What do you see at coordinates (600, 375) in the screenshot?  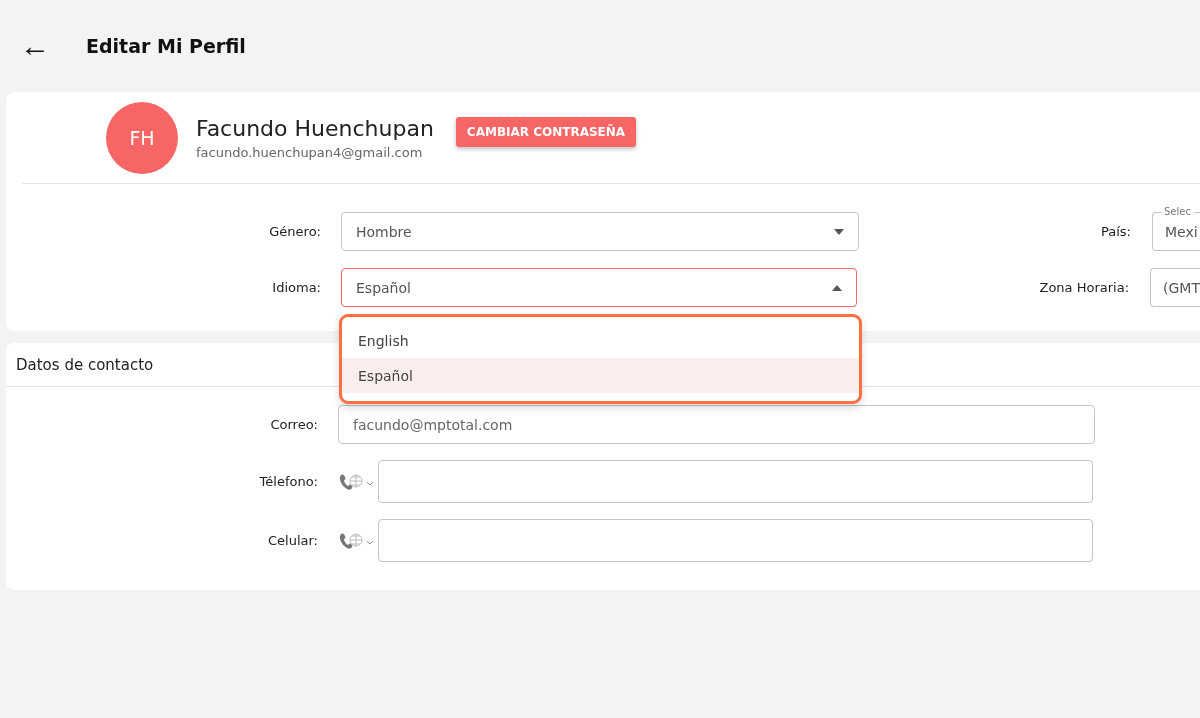 I see `dropdown-option: Español` at bounding box center [600, 375].